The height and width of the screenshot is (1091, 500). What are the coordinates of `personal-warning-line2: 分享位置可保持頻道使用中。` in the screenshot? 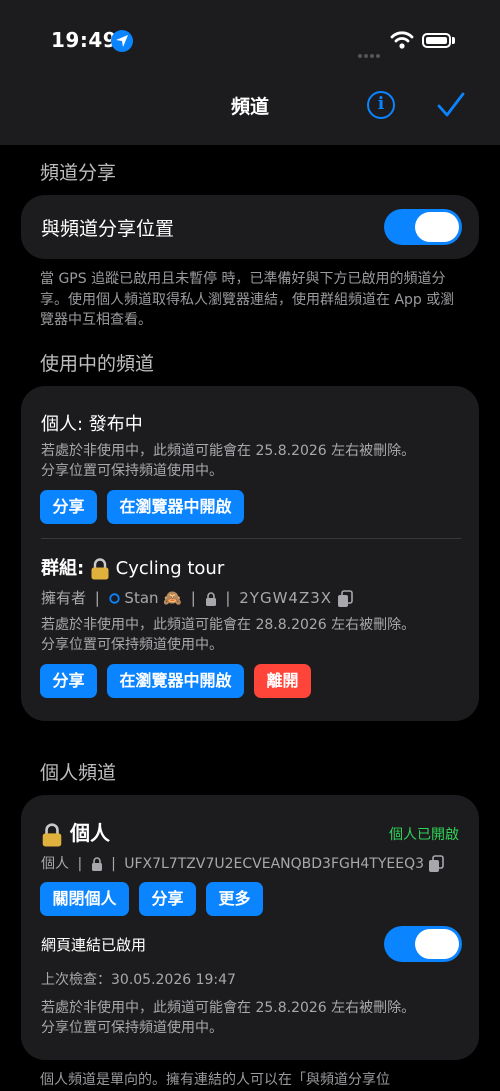 It's located at (132, 471).